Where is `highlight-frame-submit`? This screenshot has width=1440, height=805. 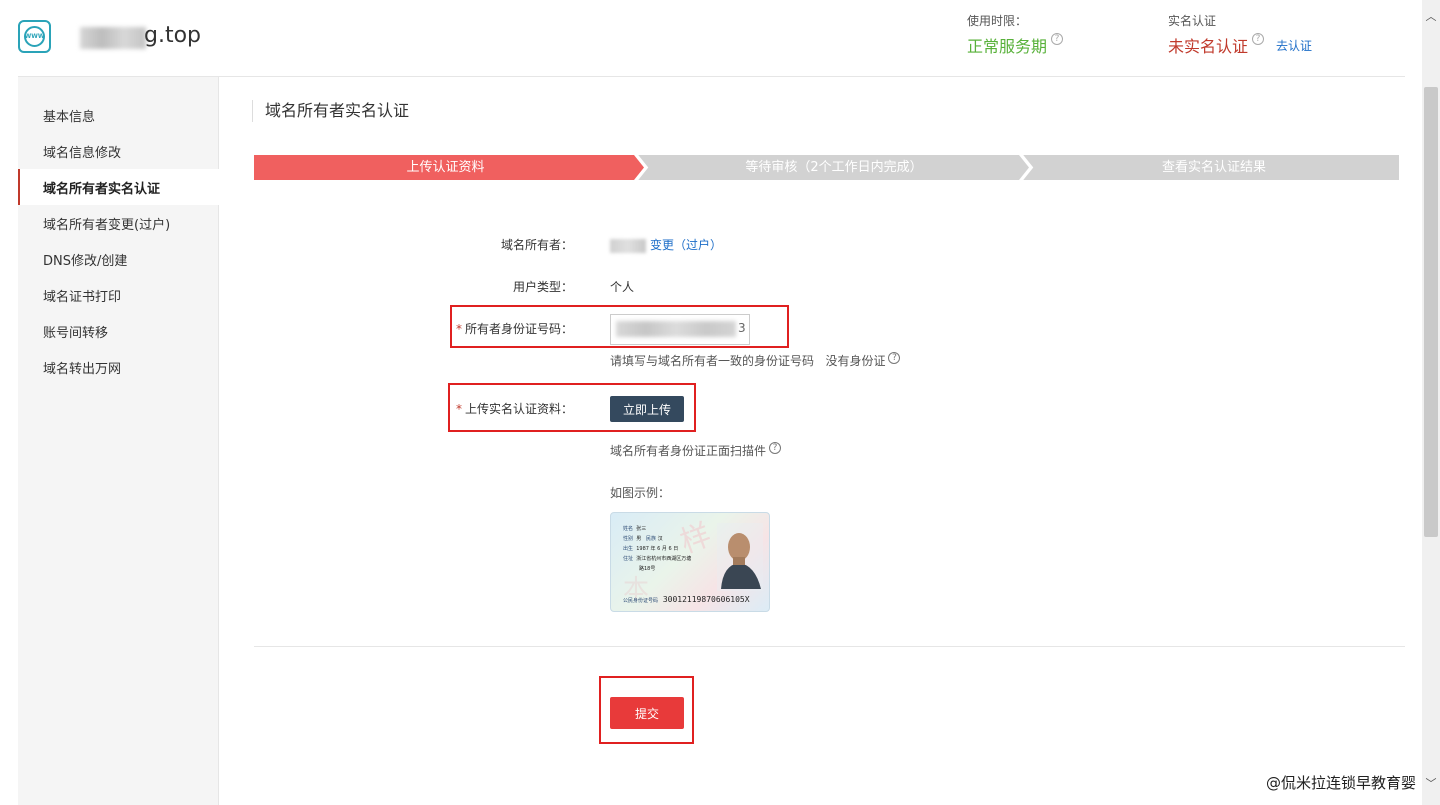
highlight-frame-submit is located at coordinates (646, 710).